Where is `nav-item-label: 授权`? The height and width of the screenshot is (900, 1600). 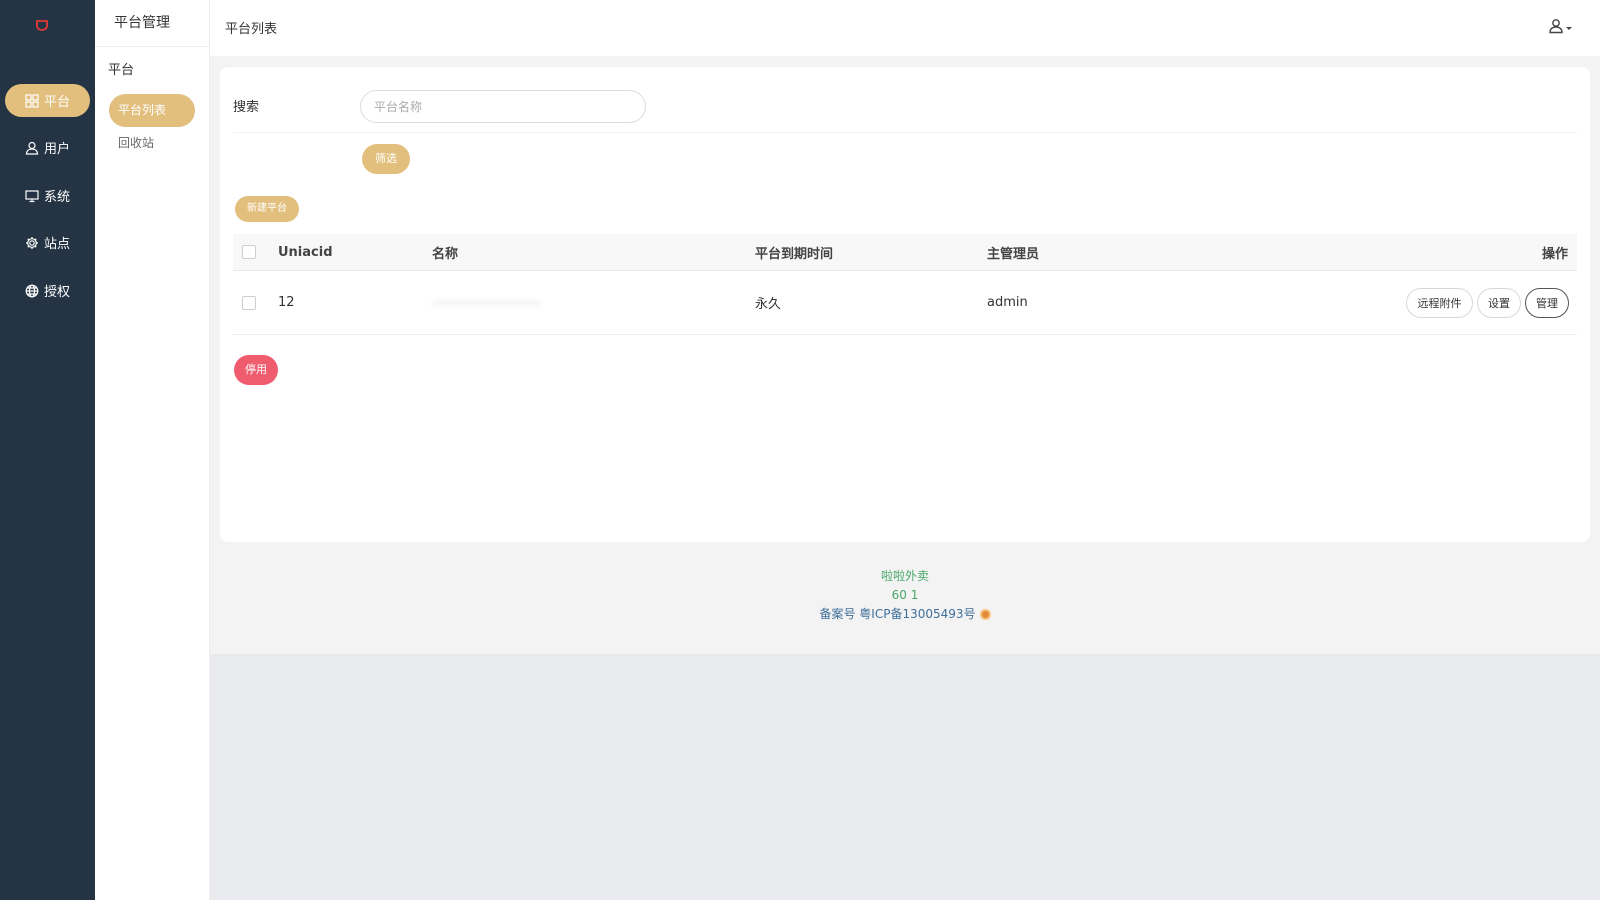
nav-item-label: 授权 is located at coordinates (56, 292).